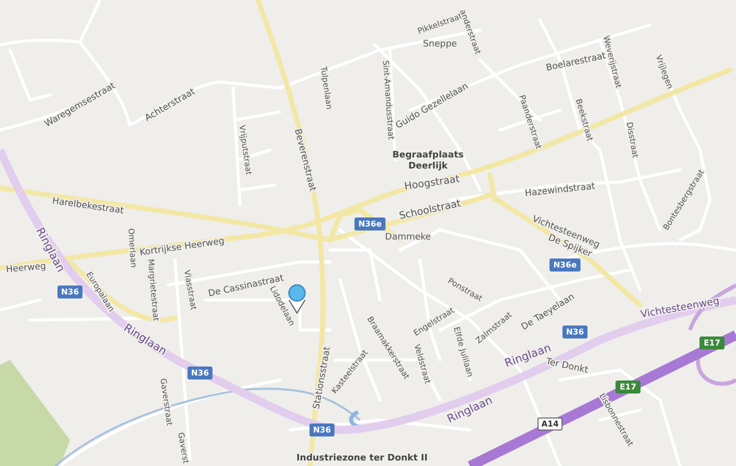 This screenshot has height=466, width=736. I want to click on place-label: Deerlijk, so click(428, 166).